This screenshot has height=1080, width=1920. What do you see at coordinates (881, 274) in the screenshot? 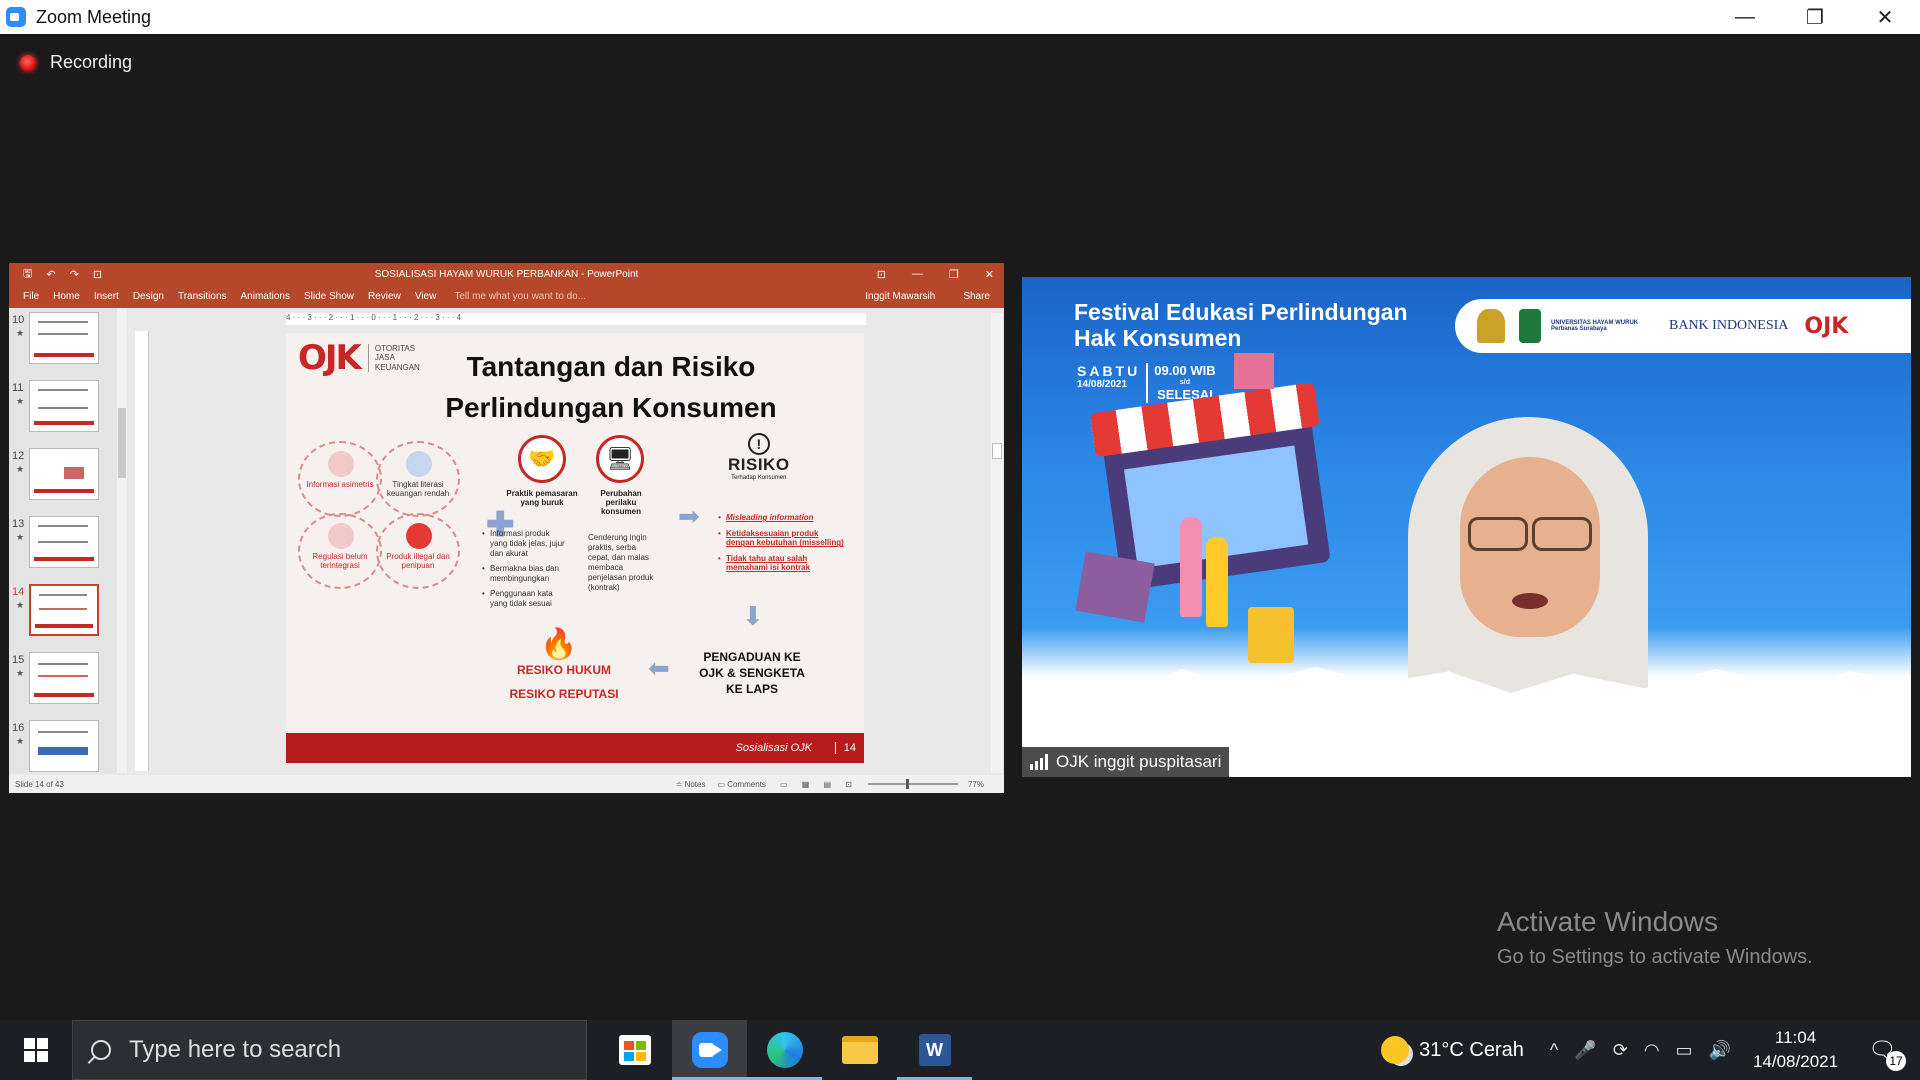
I see `ppt-ribbon-options-icon: ⊡` at bounding box center [881, 274].